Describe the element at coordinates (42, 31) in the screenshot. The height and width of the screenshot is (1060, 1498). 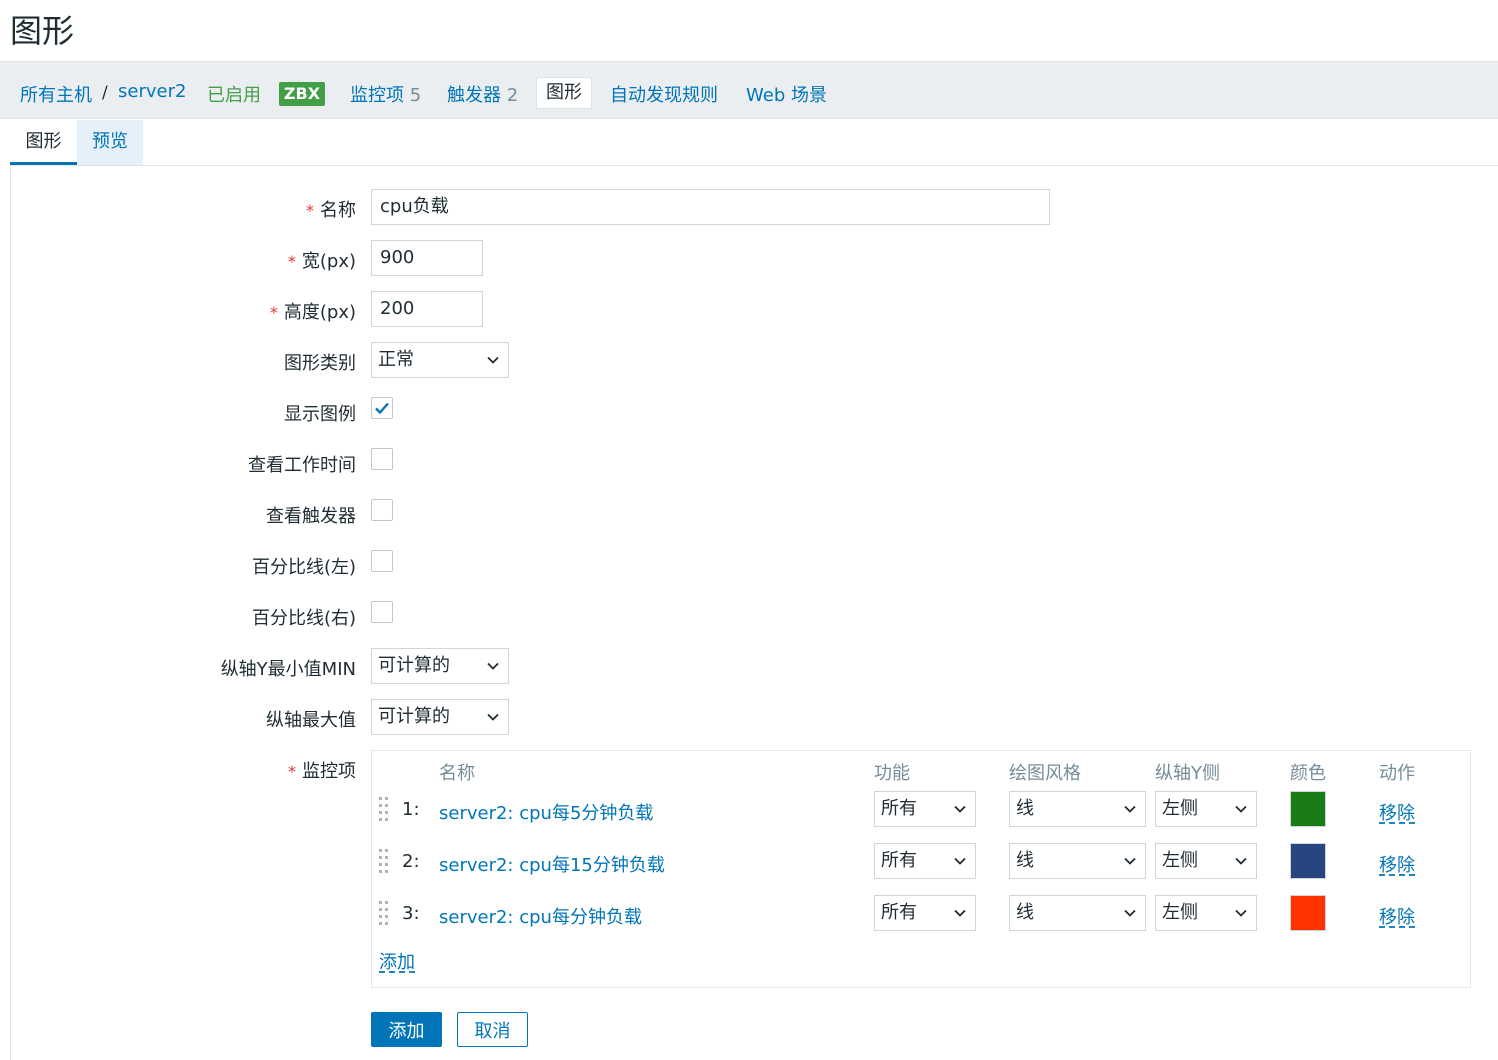
I see `page-title: 图形` at that location.